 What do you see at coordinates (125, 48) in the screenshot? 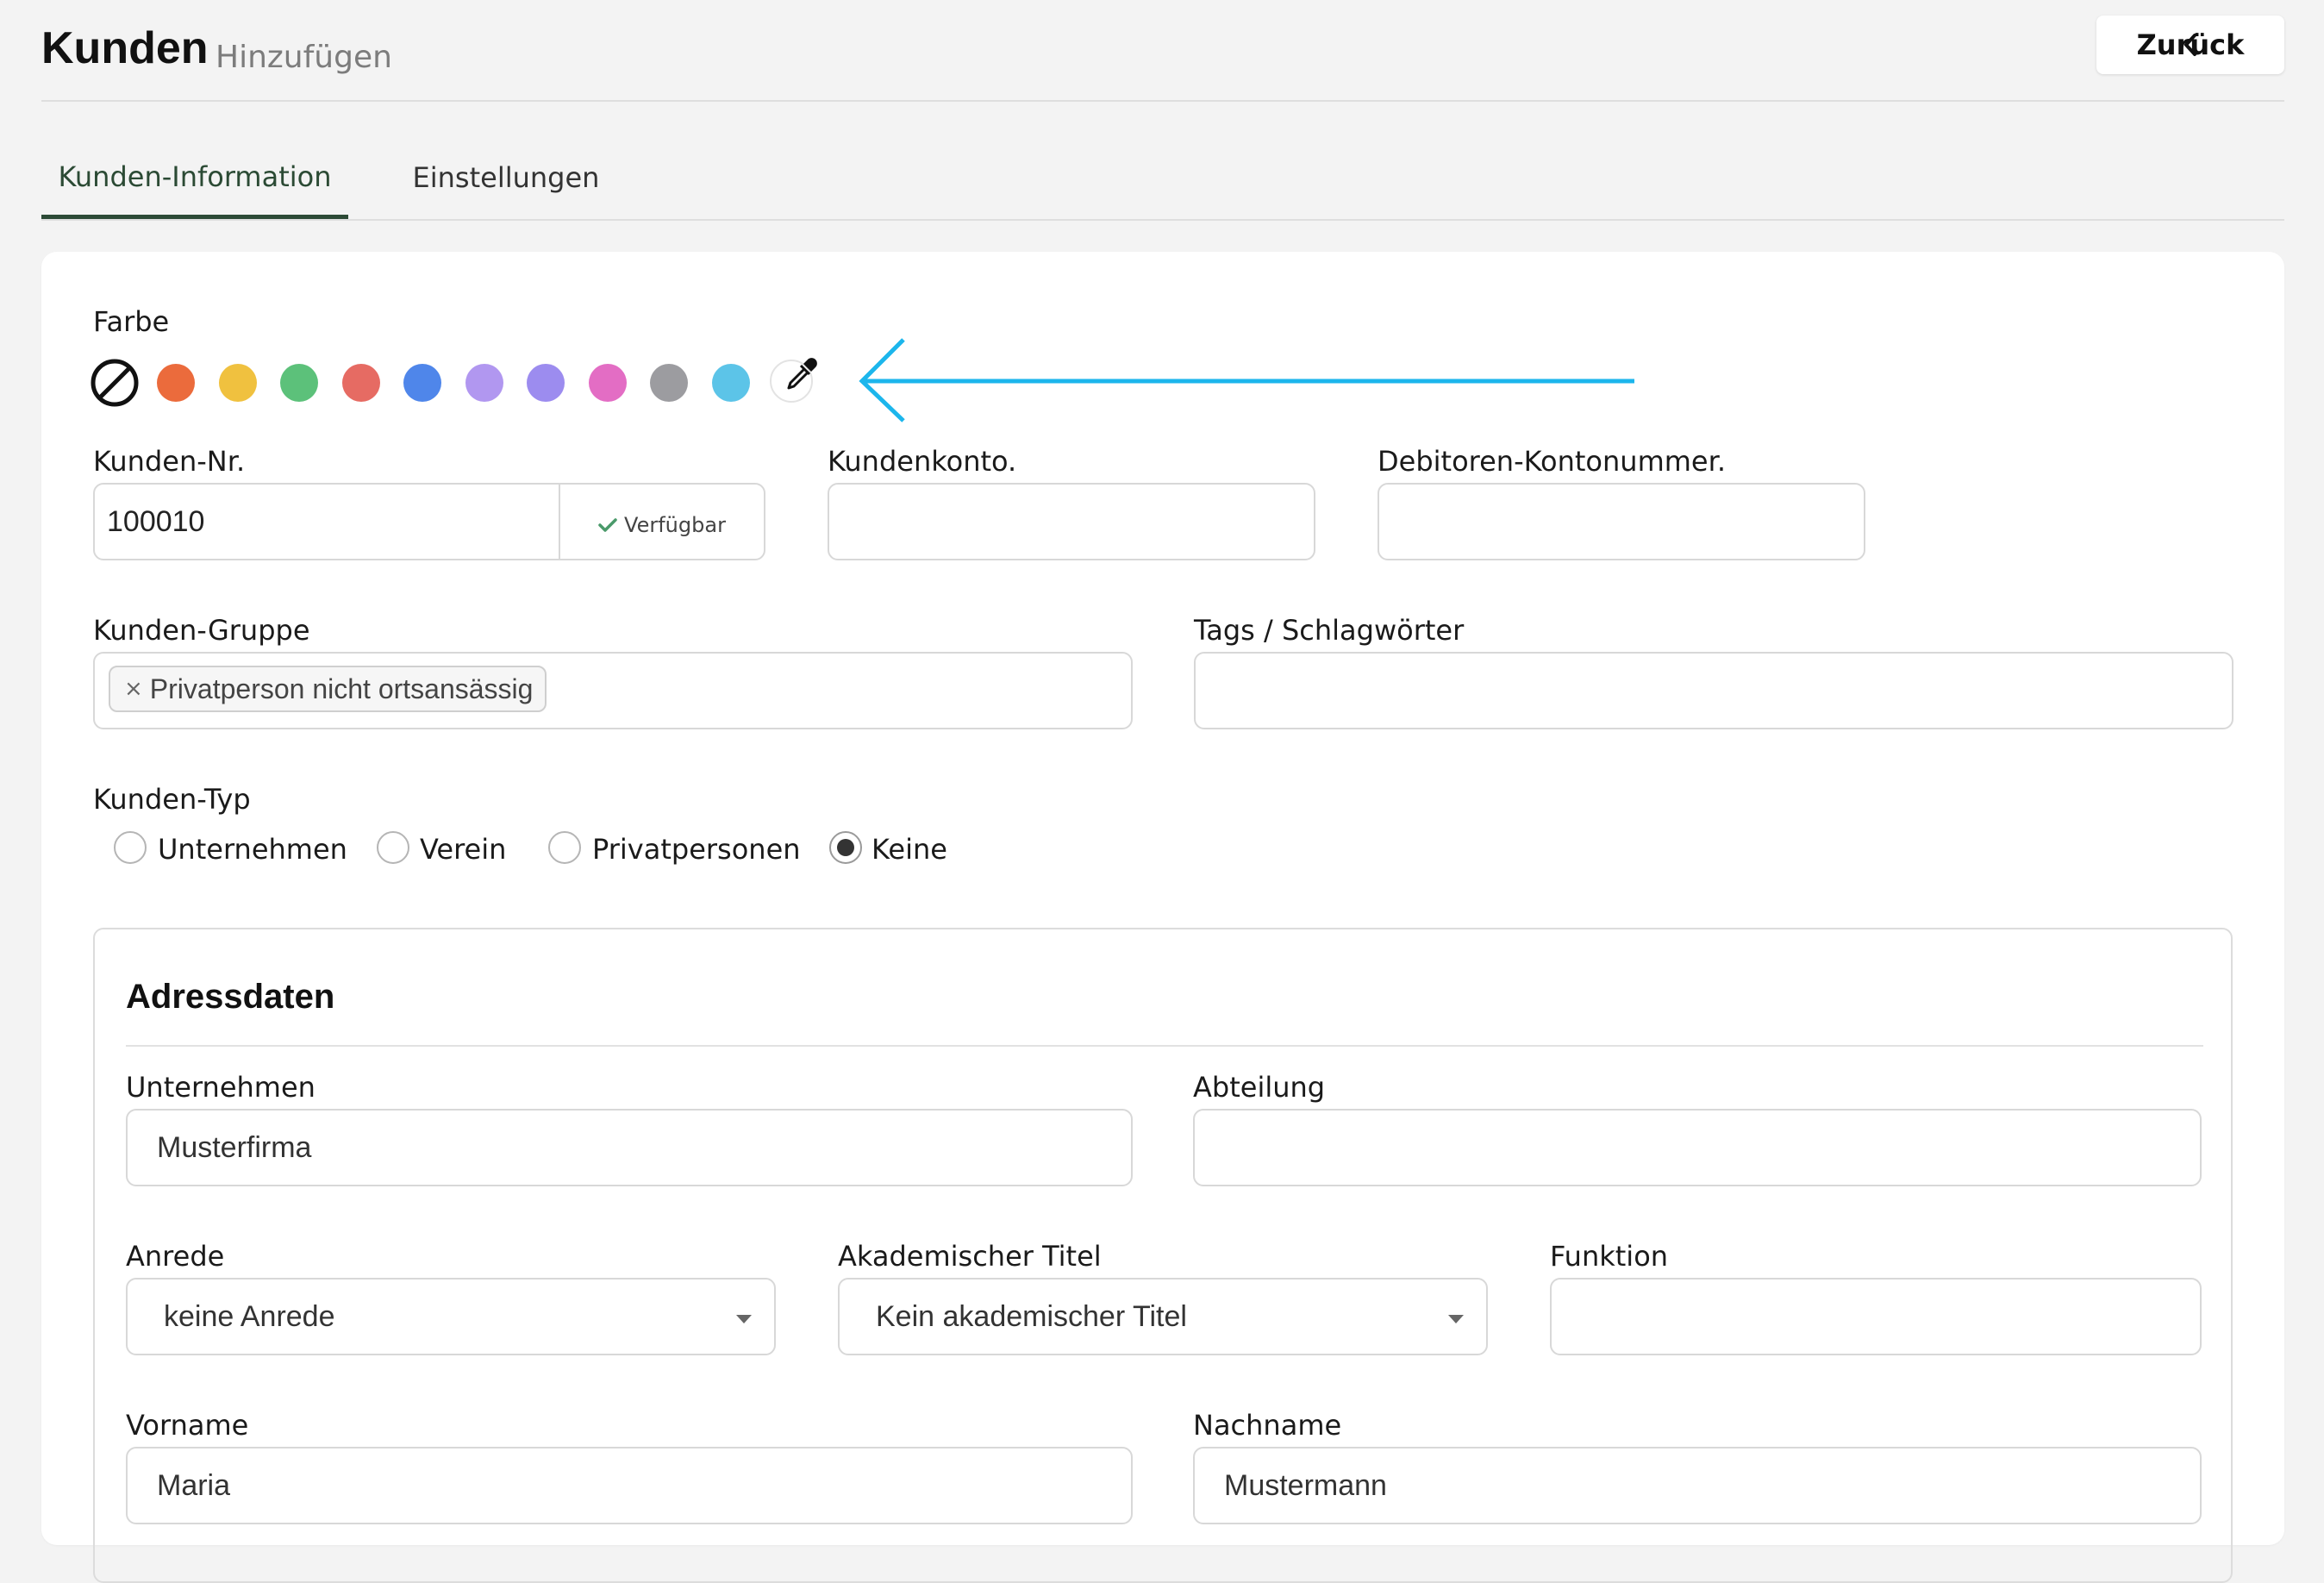
I see `page-title: Kunden` at bounding box center [125, 48].